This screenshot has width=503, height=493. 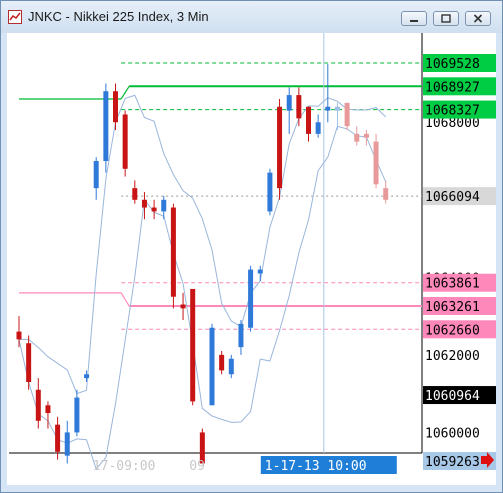 I want to click on price-label: 1063861, so click(x=452, y=284).